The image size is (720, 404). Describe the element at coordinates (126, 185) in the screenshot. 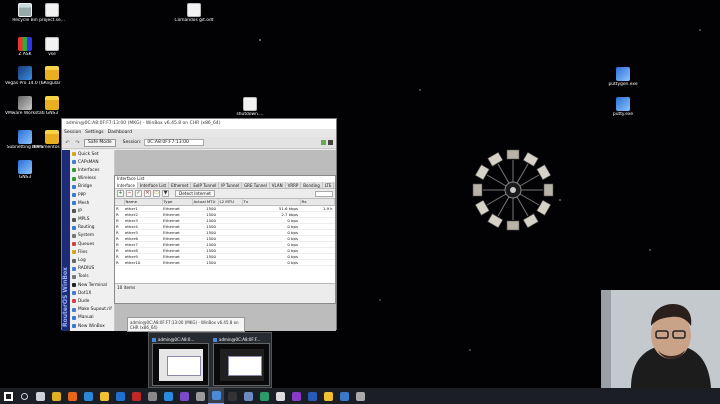

I see `tab: Interface` at that location.